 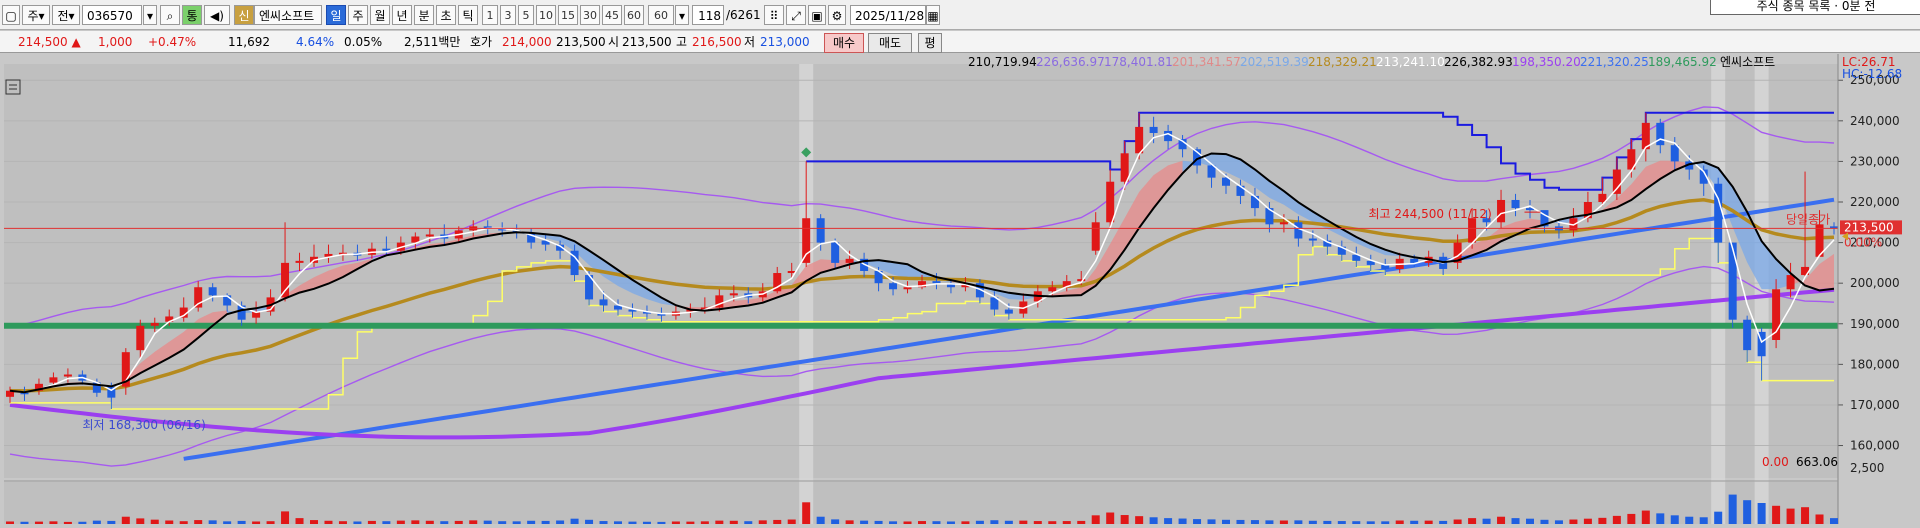 What do you see at coordinates (837, 15) in the screenshot?
I see `gear-icon: ⚙` at bounding box center [837, 15].